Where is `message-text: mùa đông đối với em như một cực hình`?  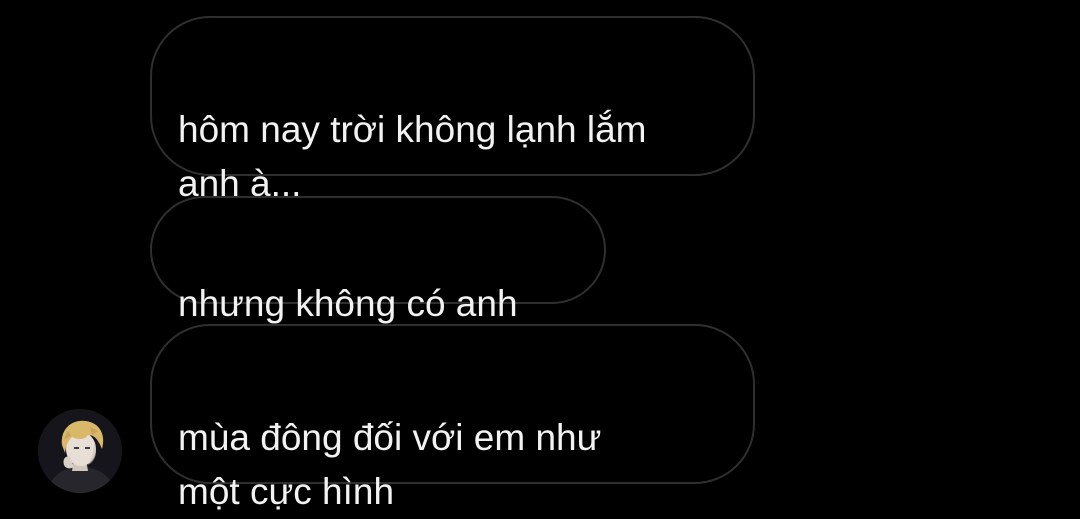
message-text: mùa đông đối với em như một cực hình is located at coordinates (390, 464).